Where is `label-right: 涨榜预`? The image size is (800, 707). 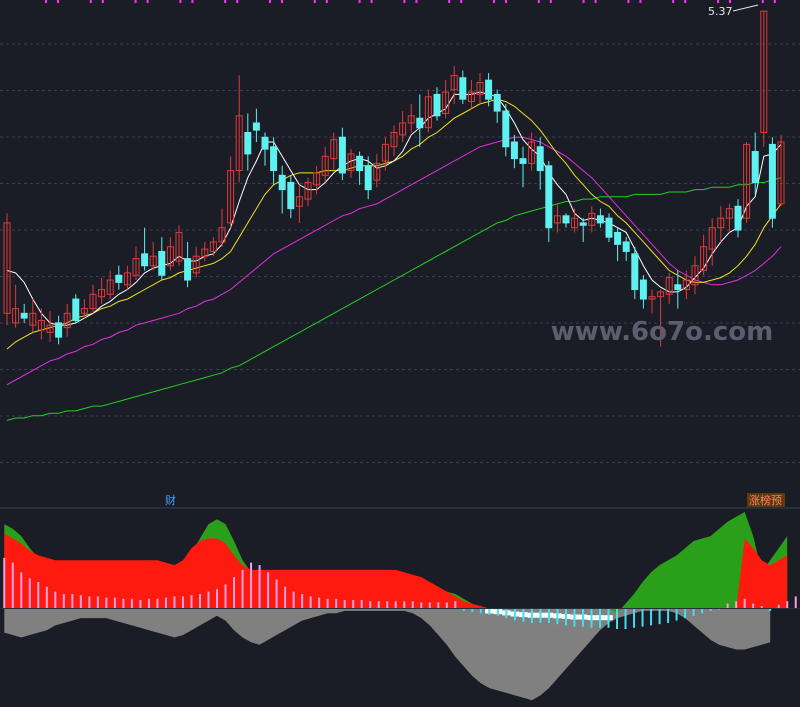 label-right: 涨榜预 is located at coordinates (765, 500).